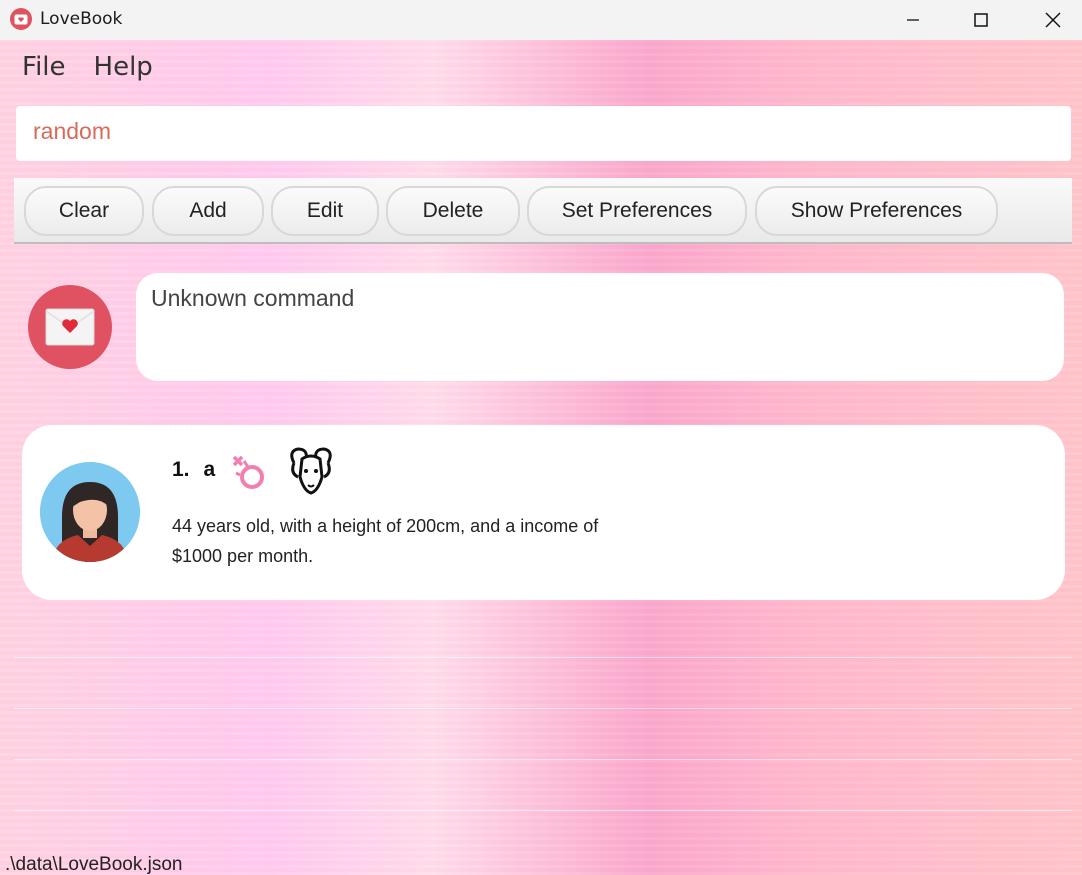  What do you see at coordinates (181, 469) in the screenshot?
I see `person-index: 1.` at bounding box center [181, 469].